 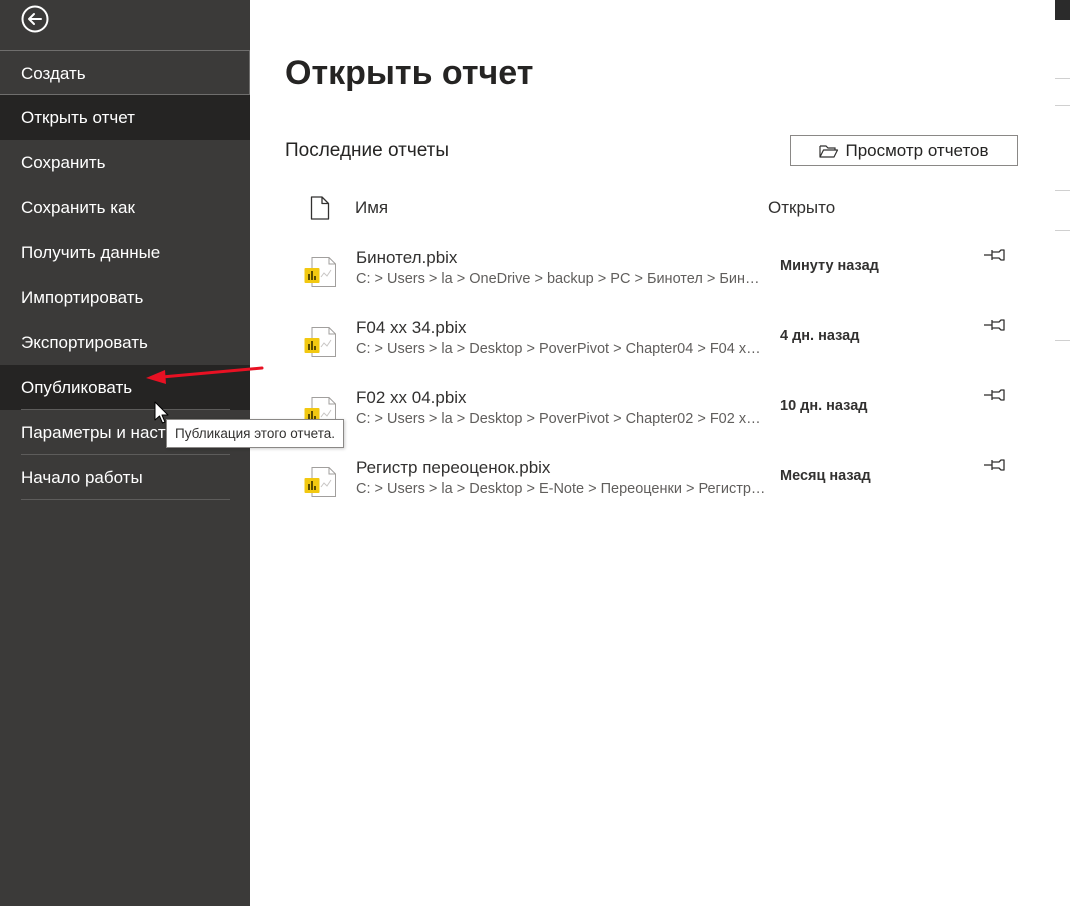 What do you see at coordinates (407, 257) in the screenshot?
I see `file-name: Бинотел.pbix` at bounding box center [407, 257].